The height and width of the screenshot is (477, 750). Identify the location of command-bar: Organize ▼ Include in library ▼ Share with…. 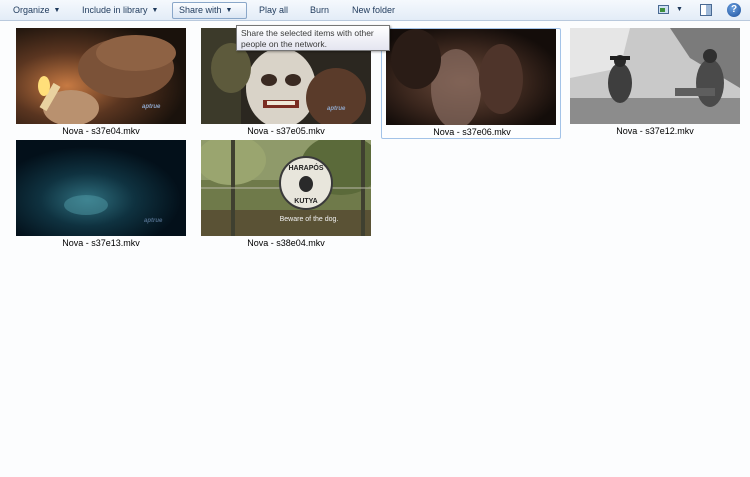
(375, 10).